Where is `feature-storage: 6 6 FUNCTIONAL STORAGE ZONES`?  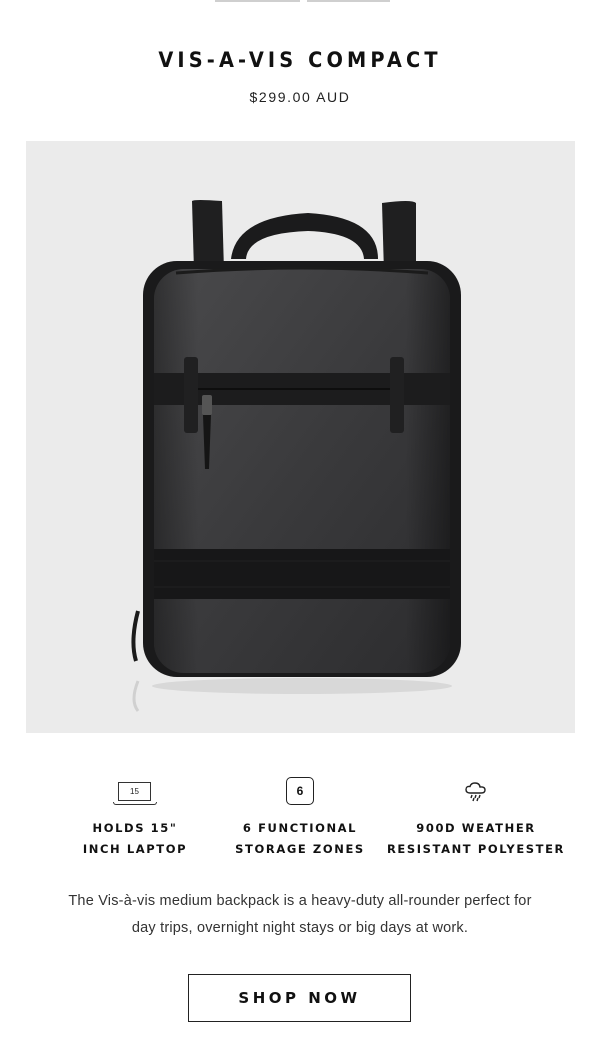 feature-storage: 6 6 FUNCTIONAL STORAGE ZONES is located at coordinates (300, 818).